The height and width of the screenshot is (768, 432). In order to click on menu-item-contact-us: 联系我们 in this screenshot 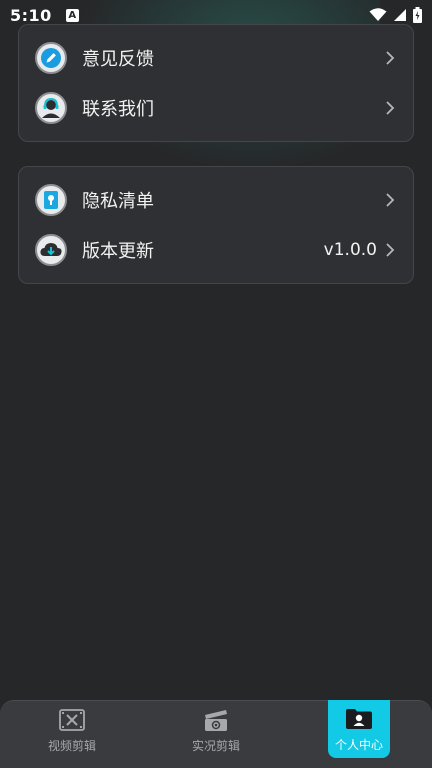, I will do `click(216, 108)`.